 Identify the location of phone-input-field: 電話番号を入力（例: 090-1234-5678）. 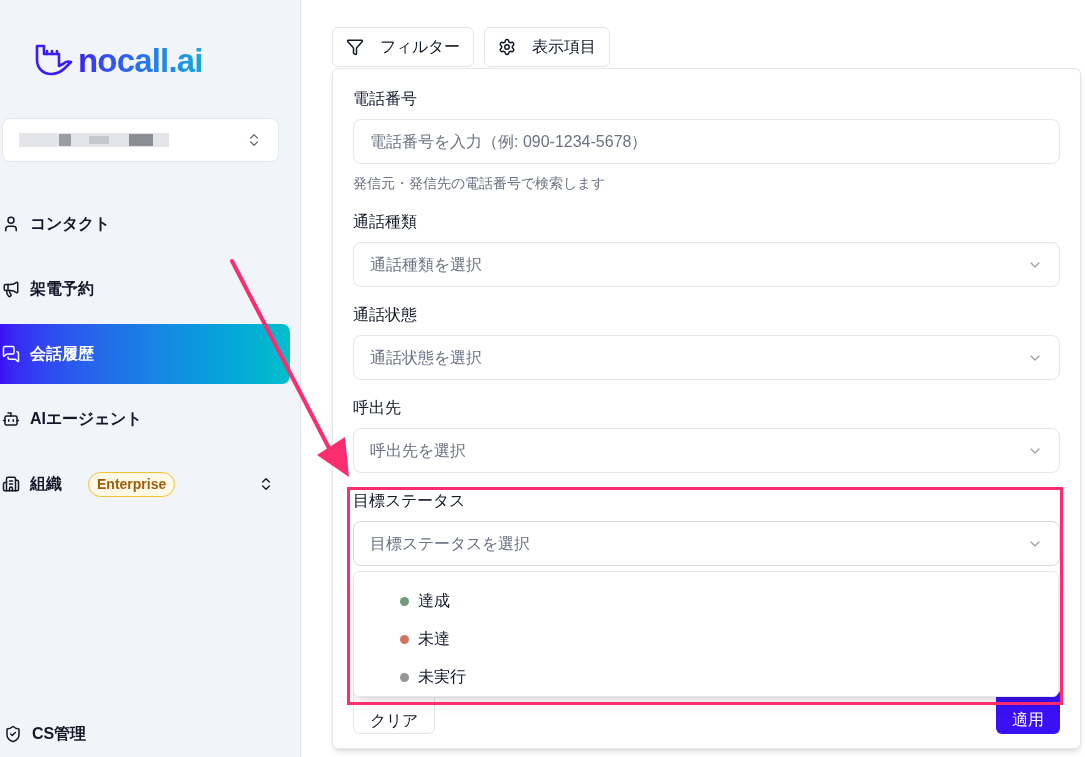
(706, 141).